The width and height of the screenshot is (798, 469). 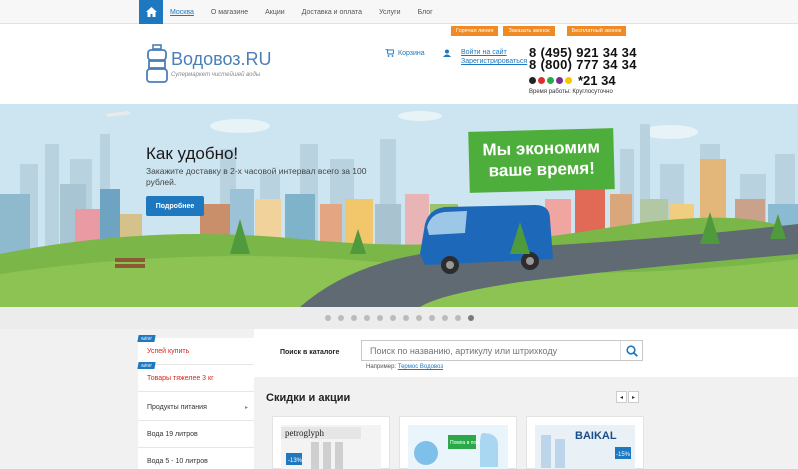 I want to click on search-icon, so click(x=631, y=350).